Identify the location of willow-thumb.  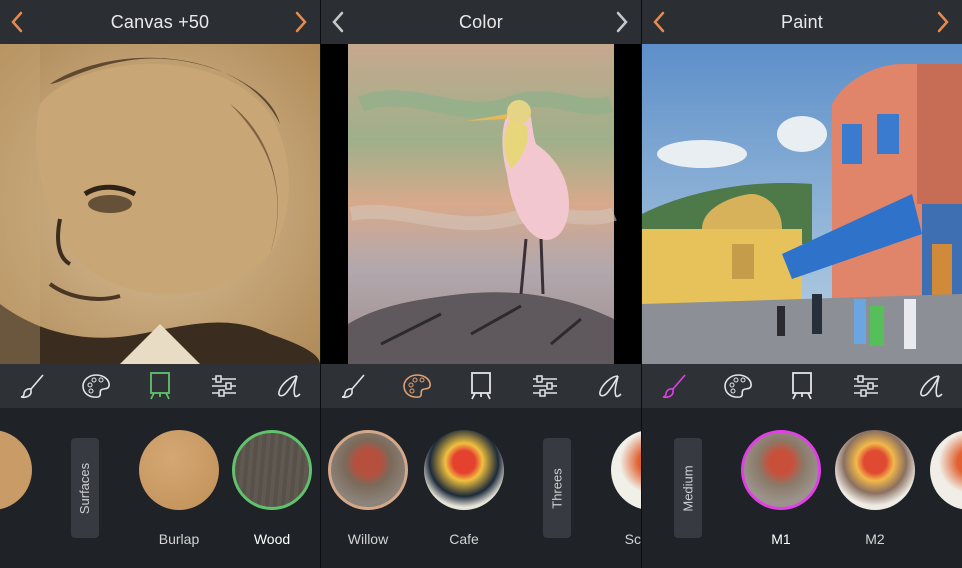
(368, 470).